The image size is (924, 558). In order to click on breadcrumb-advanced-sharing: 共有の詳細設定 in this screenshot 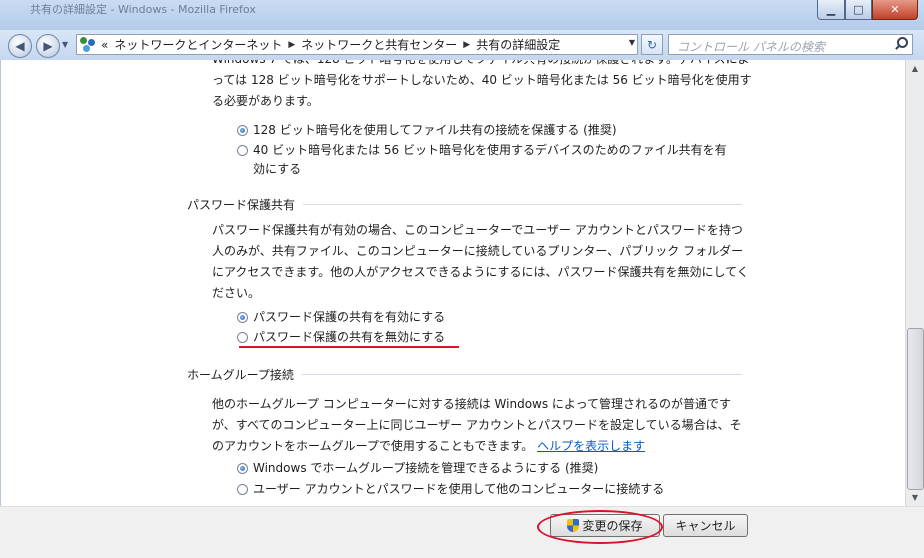, I will do `click(518, 44)`.